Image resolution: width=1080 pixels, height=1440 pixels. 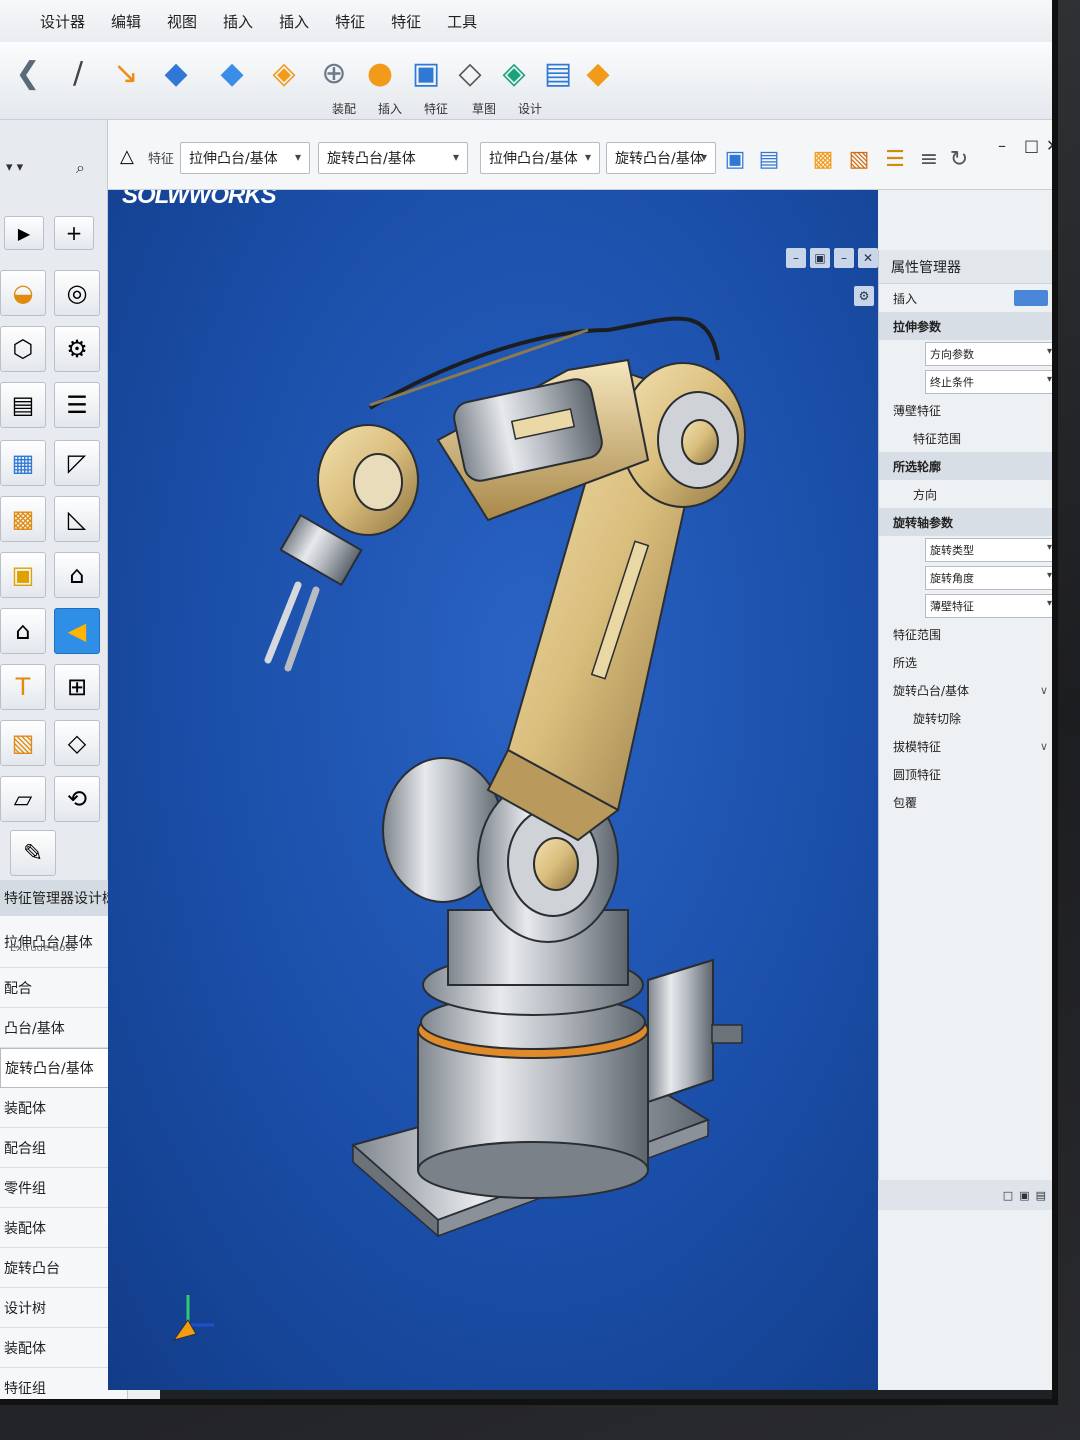 I want to click on filter-icon: ▾ ▾, so click(x=14, y=167).